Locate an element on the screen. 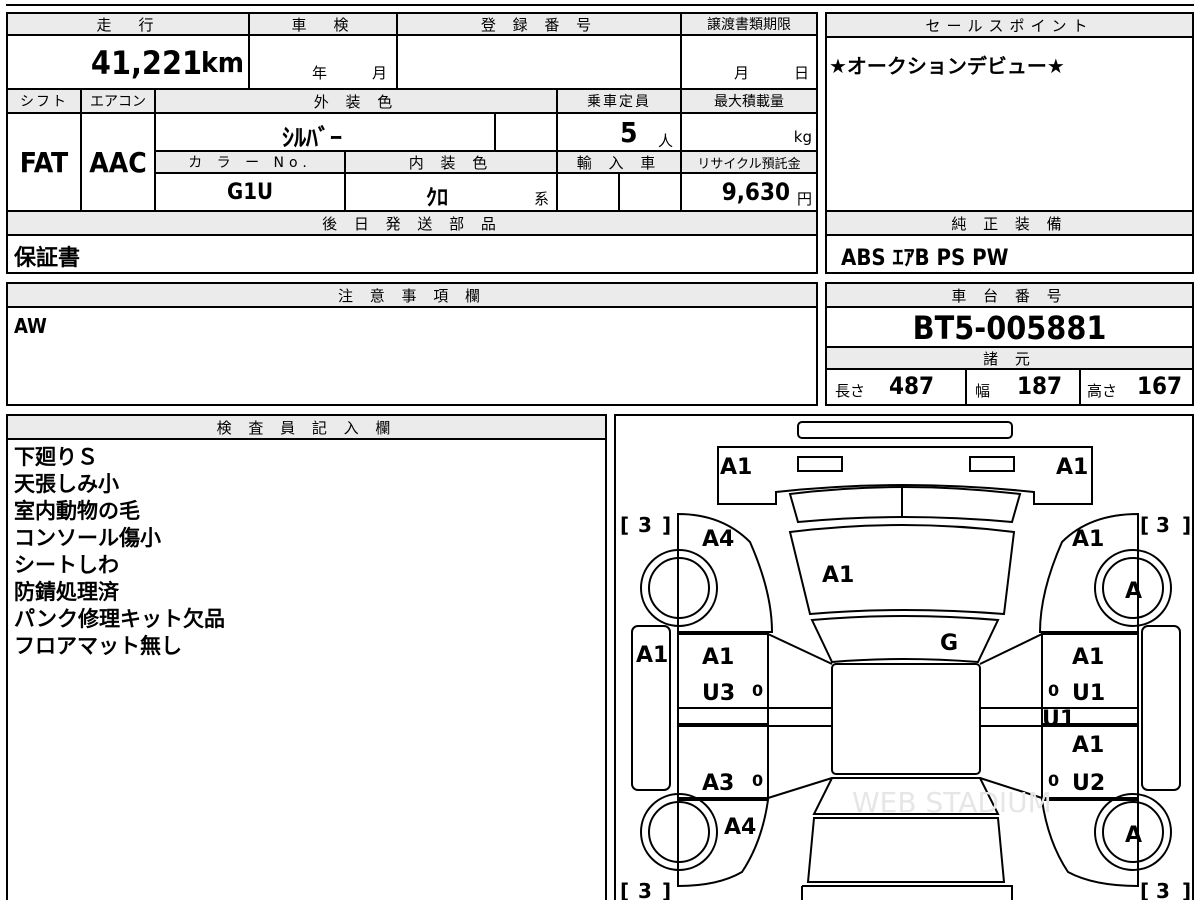 The height and width of the screenshot is (900, 1200). max-load-unit: kg is located at coordinates (802, 137).